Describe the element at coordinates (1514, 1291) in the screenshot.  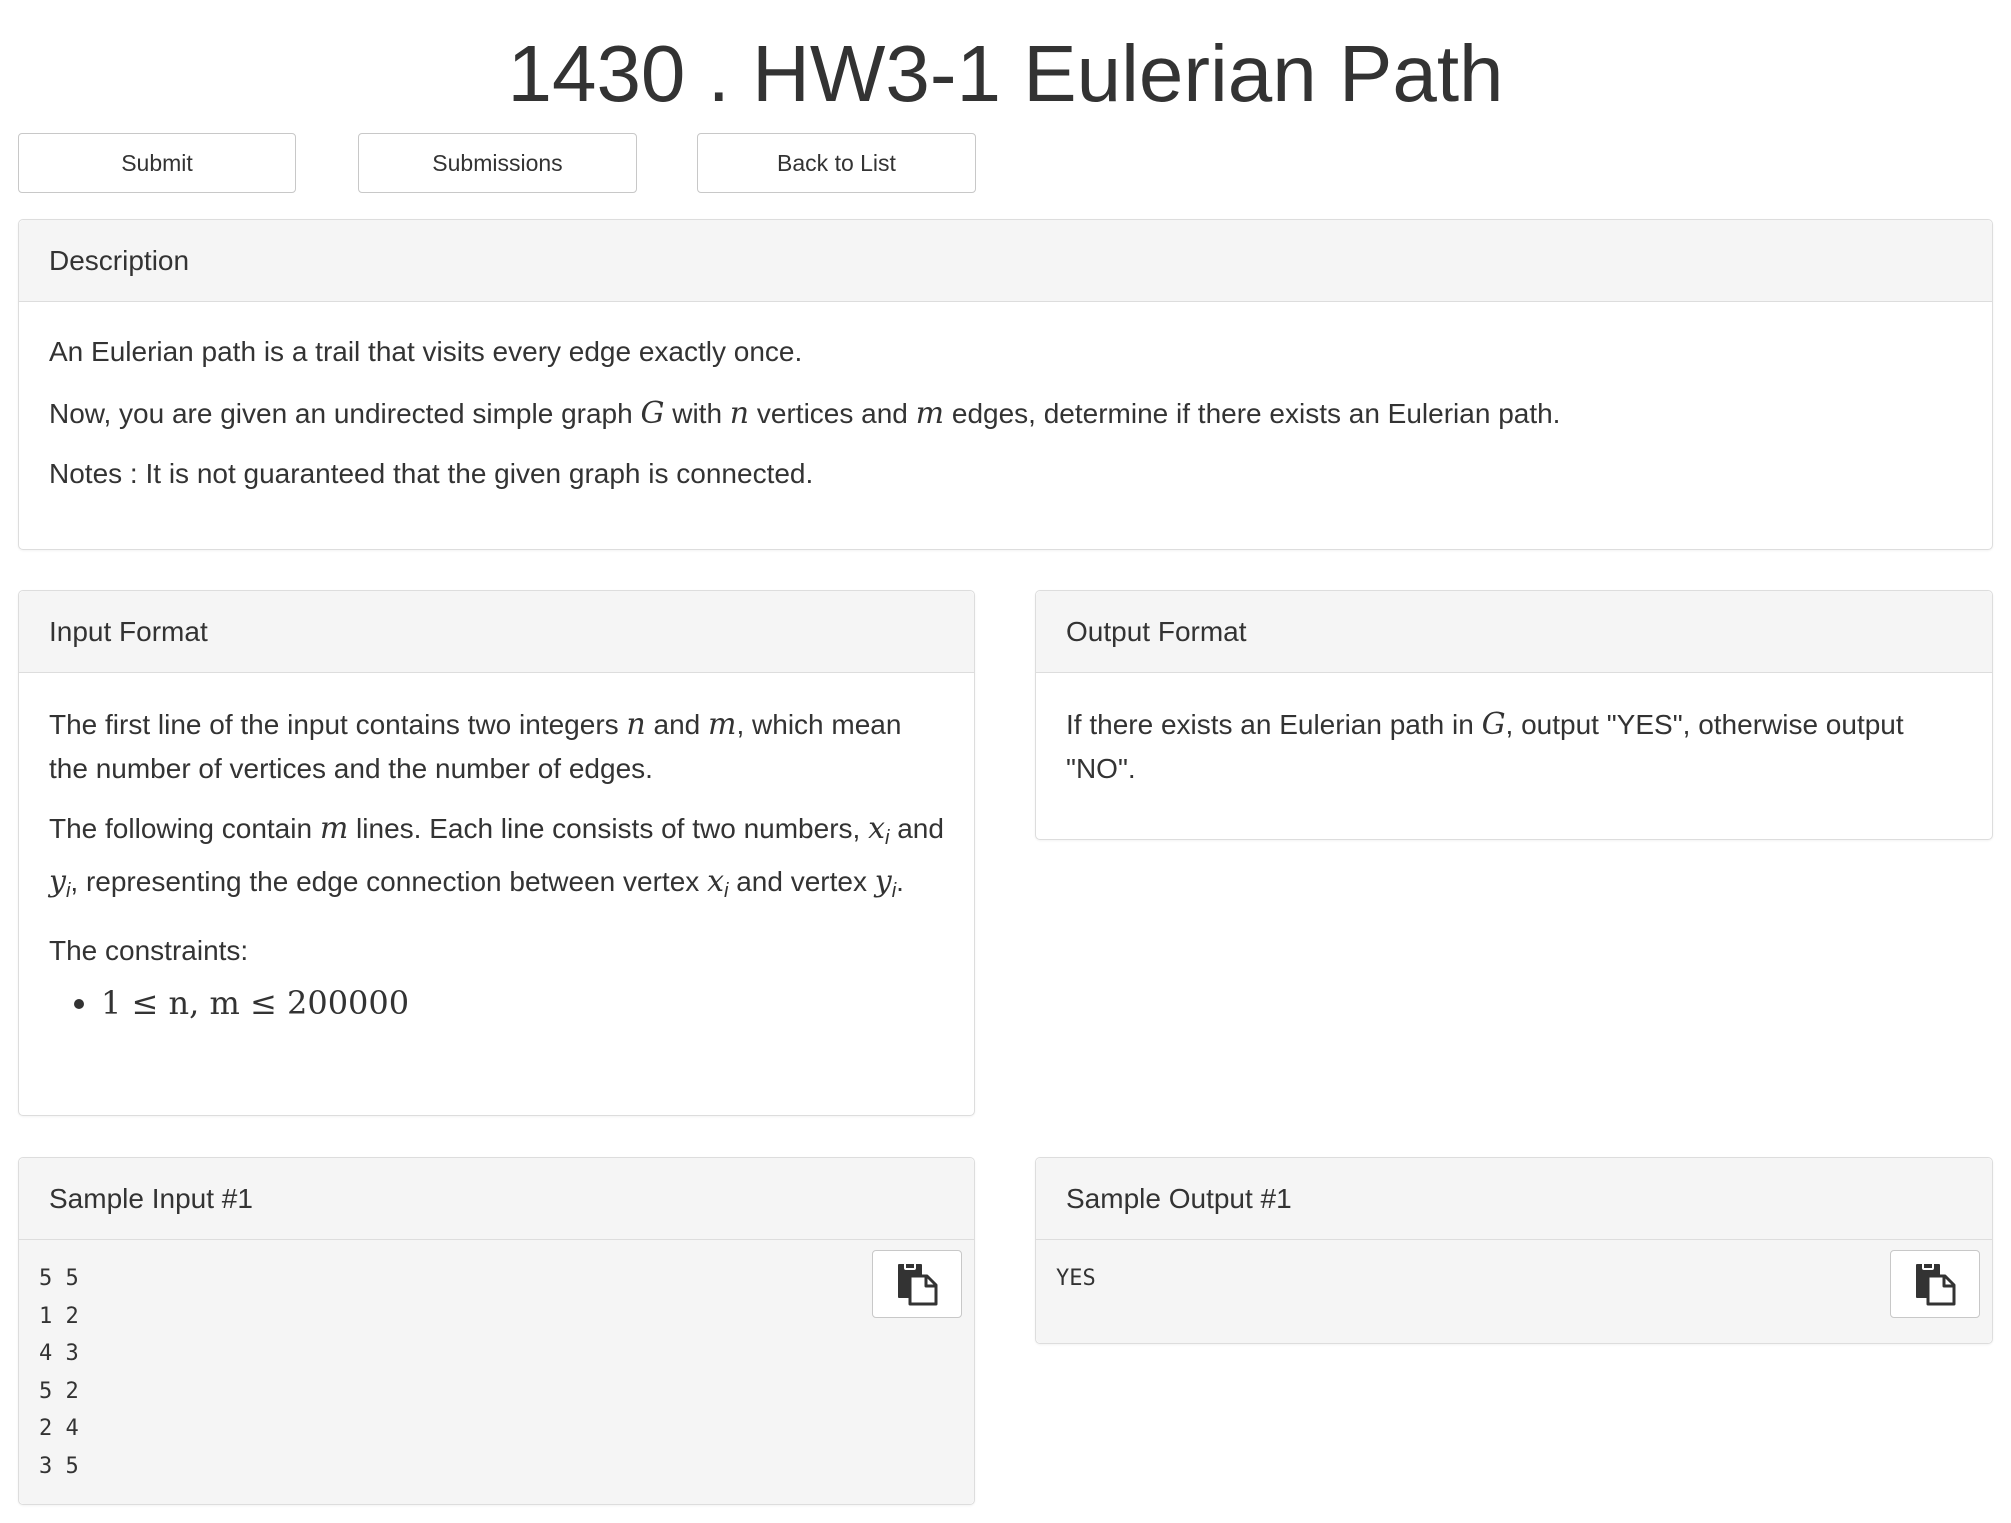
I see `sample-output-body: YES` at that location.